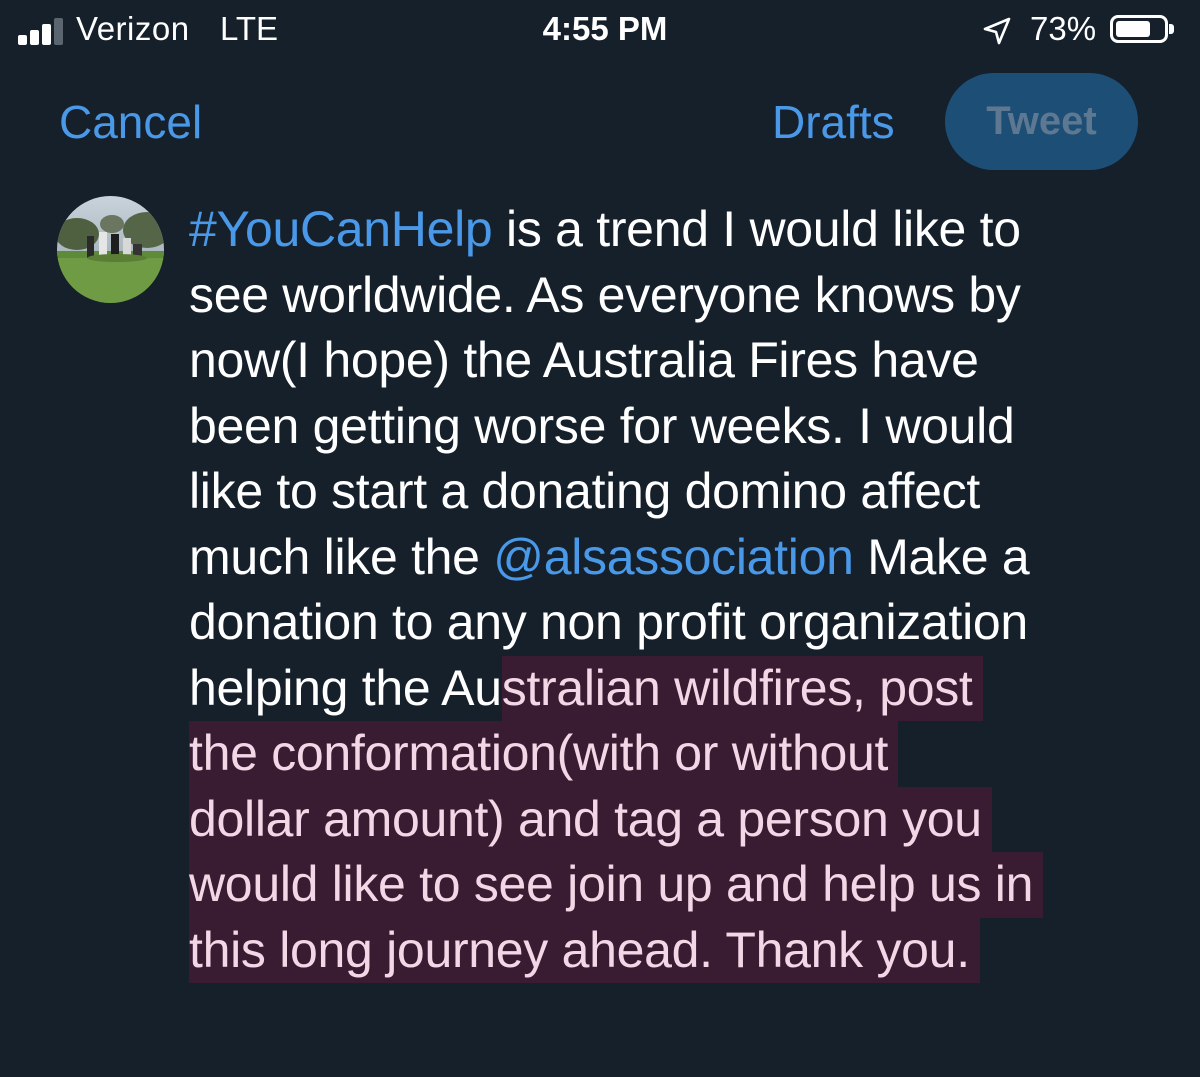 The width and height of the screenshot is (1200, 1077). Describe the element at coordinates (997, 31) in the screenshot. I see `location-arrow-icon` at that location.